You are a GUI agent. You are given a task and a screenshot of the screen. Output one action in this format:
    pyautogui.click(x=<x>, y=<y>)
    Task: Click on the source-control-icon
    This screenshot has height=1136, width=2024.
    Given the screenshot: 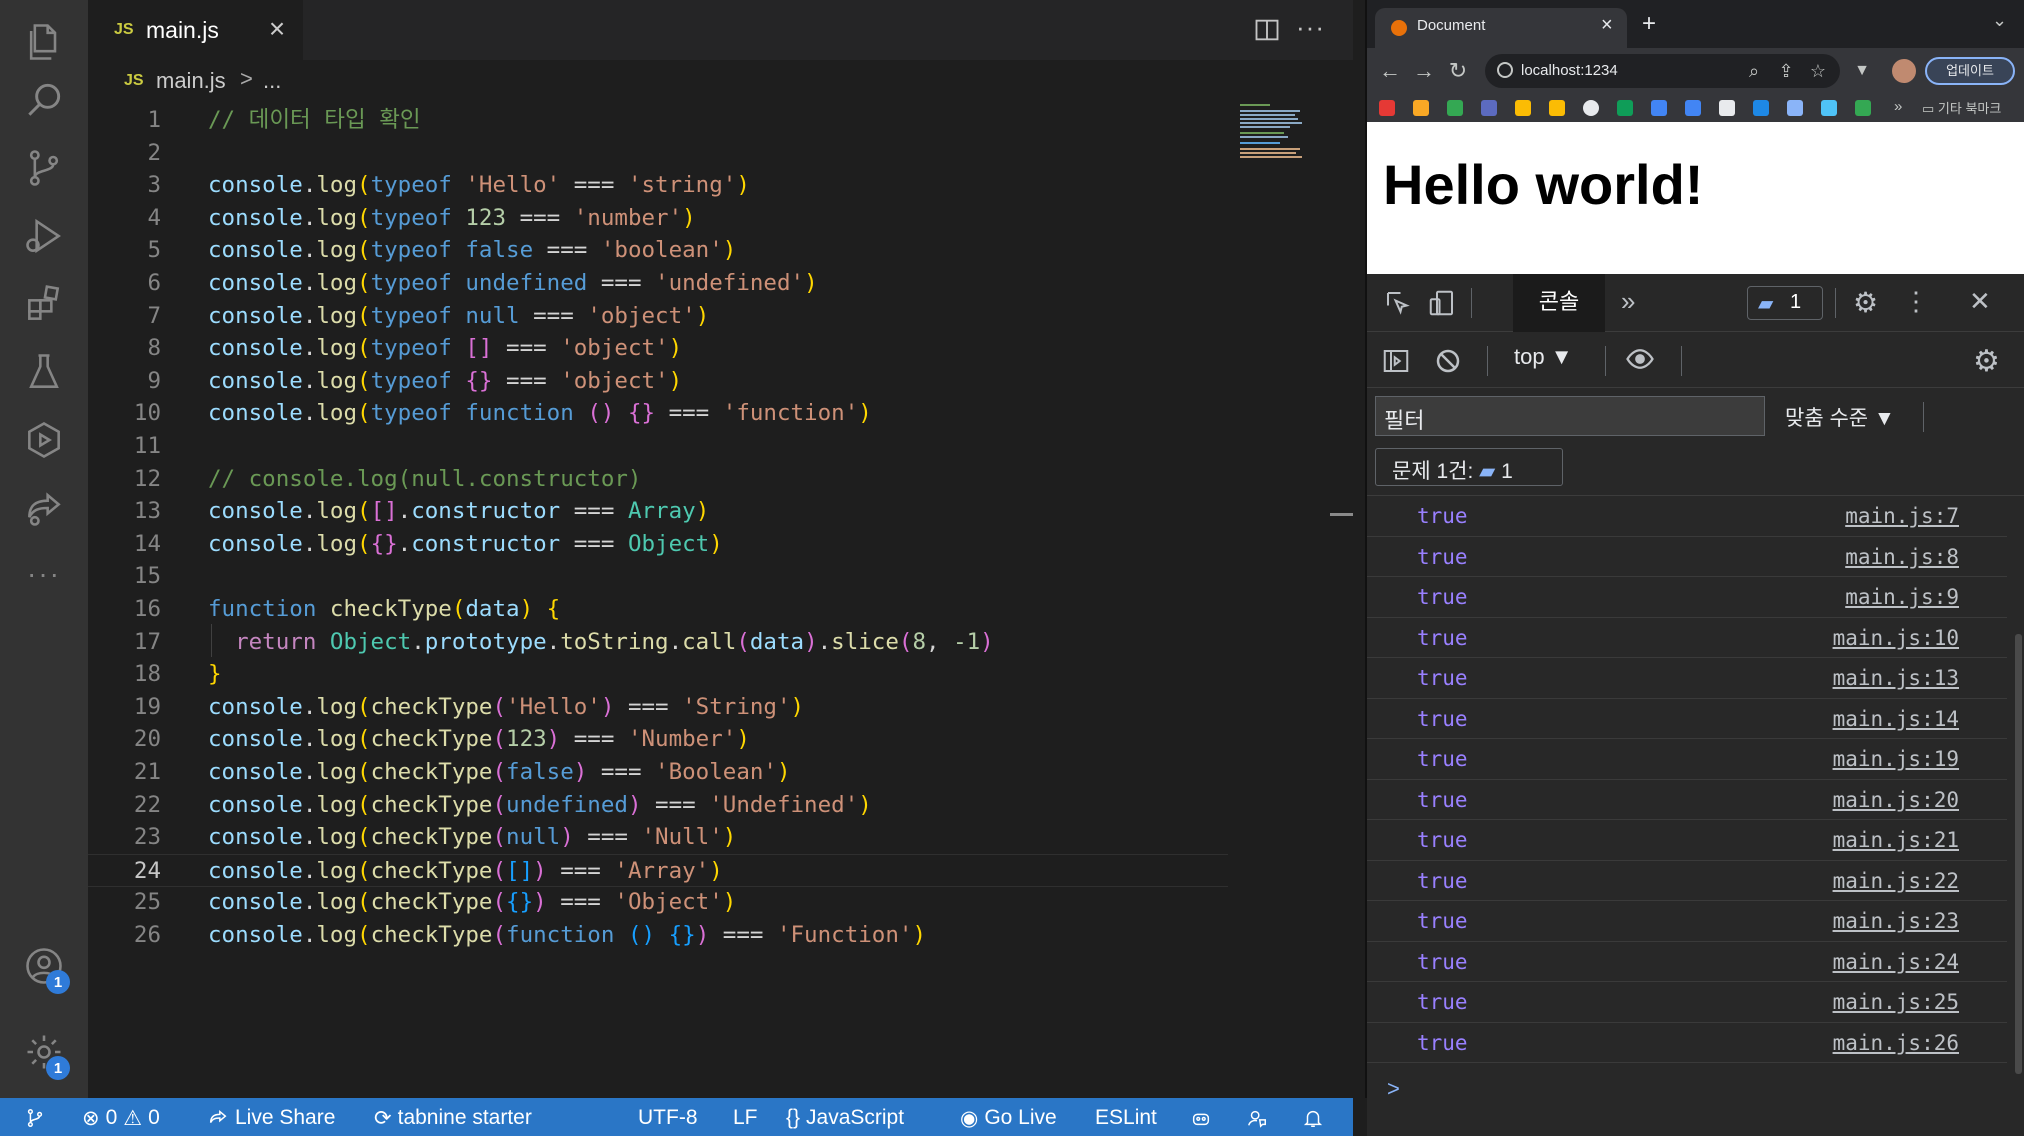 What is the action you would take?
    pyautogui.click(x=44, y=168)
    